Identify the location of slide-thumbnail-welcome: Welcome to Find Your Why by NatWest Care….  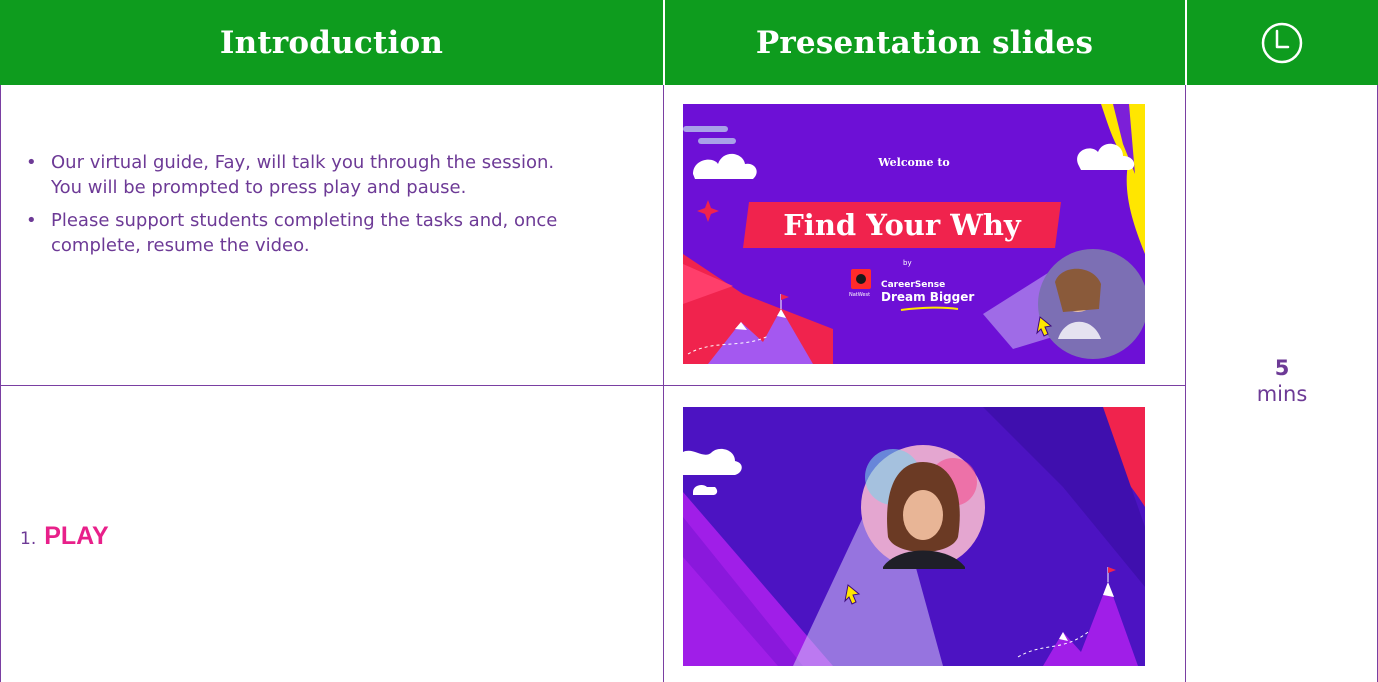
(914, 234).